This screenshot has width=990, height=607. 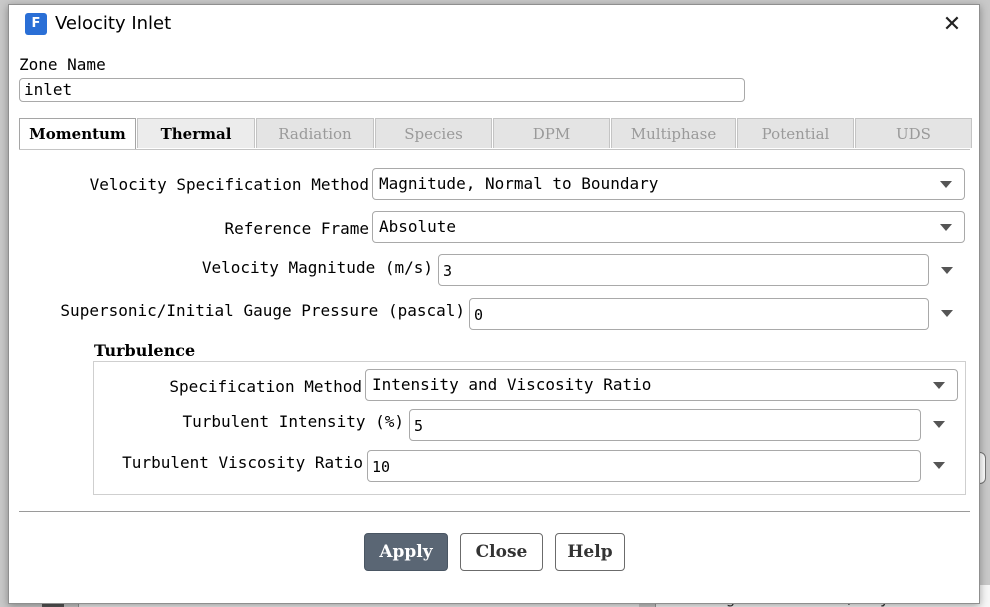 What do you see at coordinates (242, 462) in the screenshot?
I see `turbulent-viscosity-ratio-label: Turbulent Viscosity Ratio` at bounding box center [242, 462].